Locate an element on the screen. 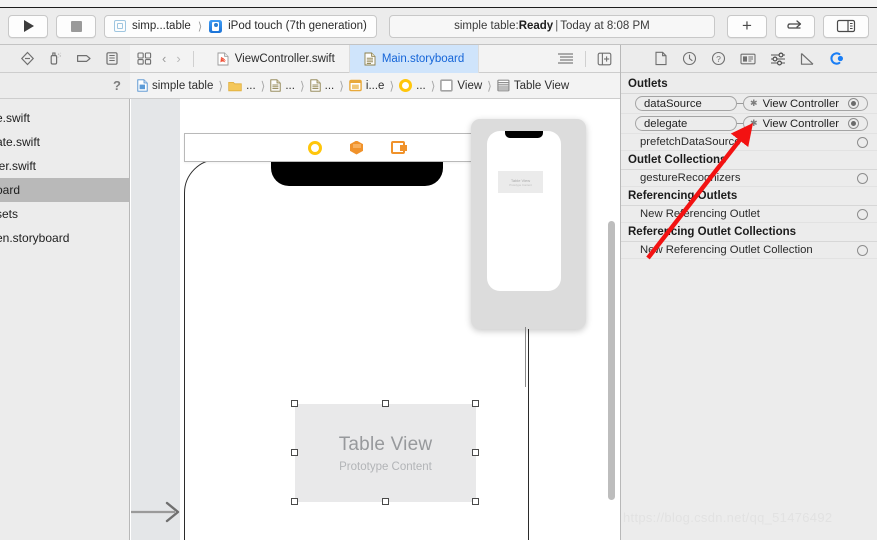 Image resolution: width=877 pixels, height=540 pixels. jump-bar-divider is located at coordinates (193, 58).